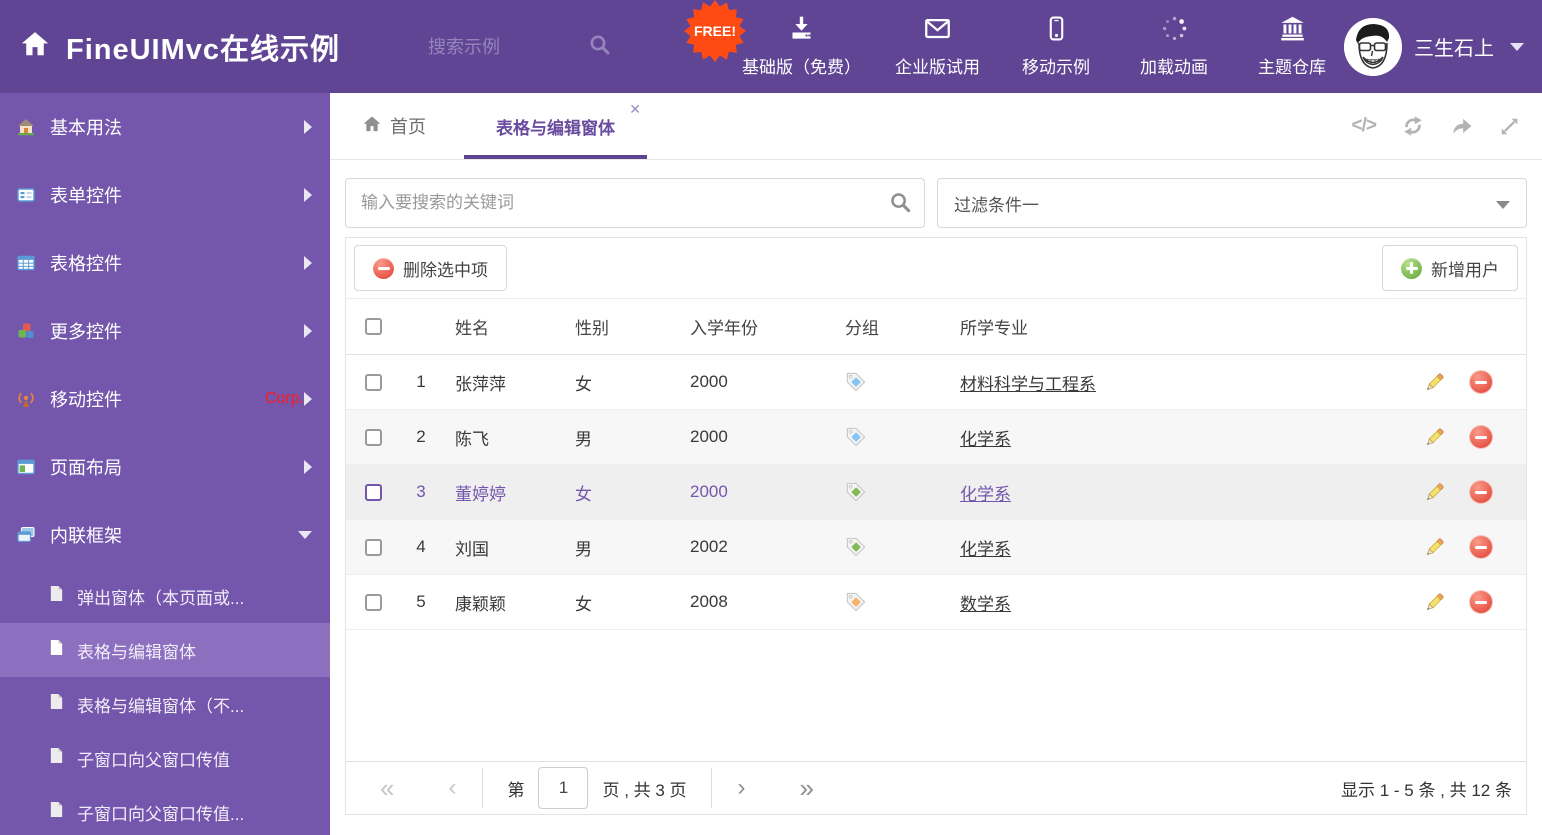 The height and width of the screenshot is (835, 1542). Describe the element at coordinates (753, 326) in the screenshot. I see `col-header-year: 入学年份` at that location.